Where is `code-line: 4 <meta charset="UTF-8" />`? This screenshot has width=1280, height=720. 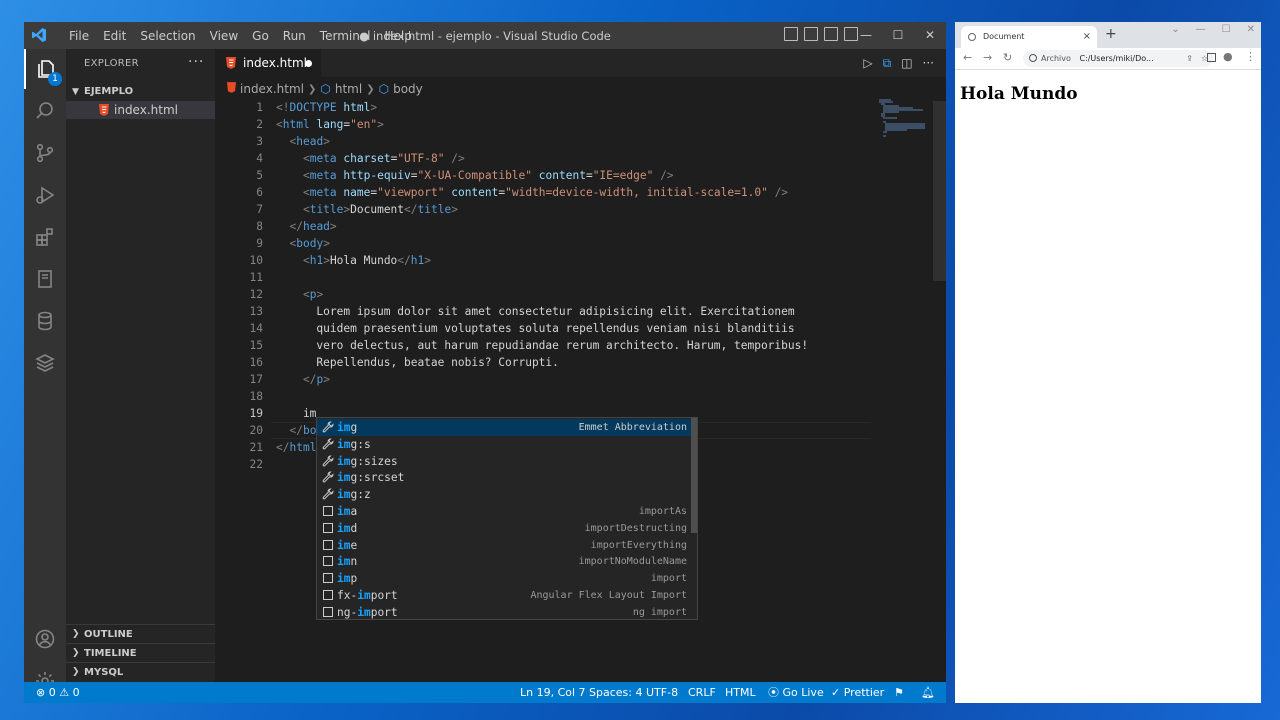 code-line: 4 <meta charset="UTF-8" /> is located at coordinates (545, 158).